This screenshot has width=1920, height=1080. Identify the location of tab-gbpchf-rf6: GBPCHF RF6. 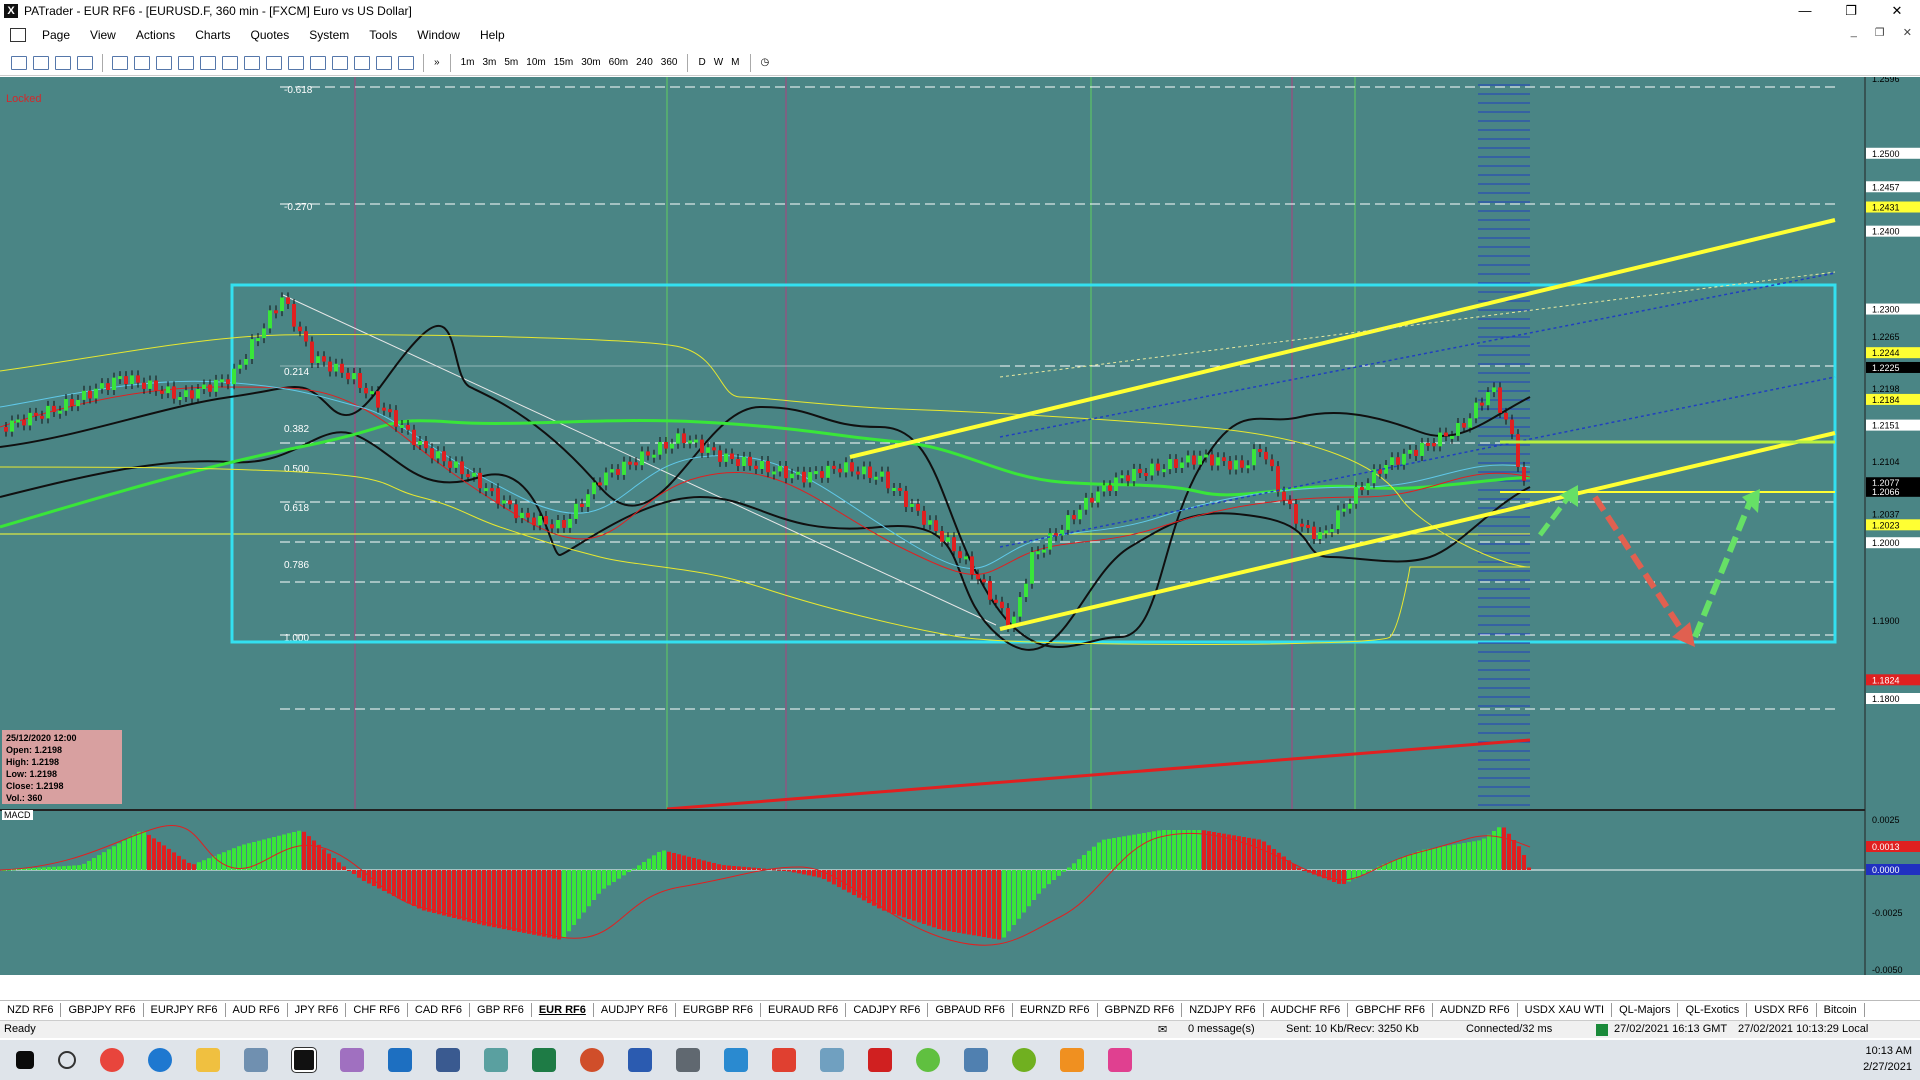
(1390, 1009).